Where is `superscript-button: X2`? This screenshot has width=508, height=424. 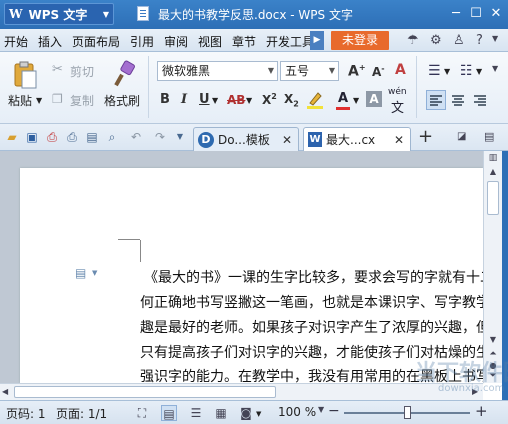
superscript-button: X2 is located at coordinates (269, 99).